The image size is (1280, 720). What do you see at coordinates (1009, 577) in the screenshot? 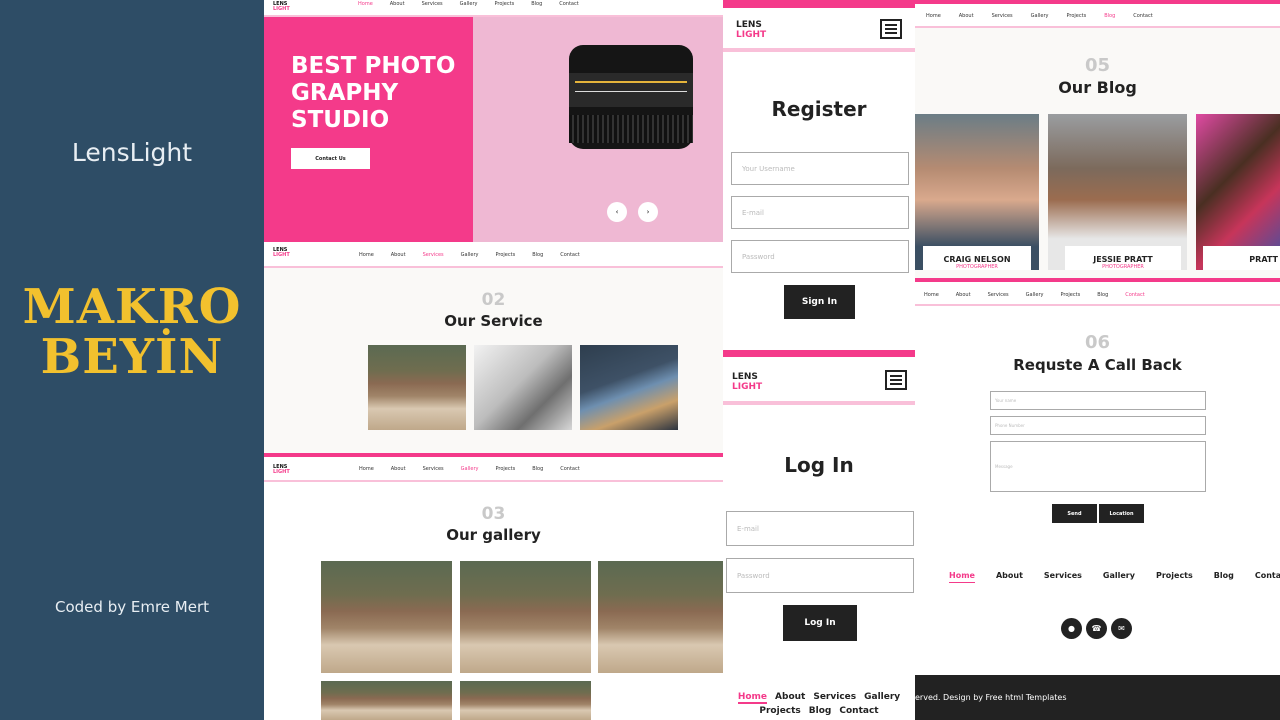
I see `footer-nav-about: About` at bounding box center [1009, 577].